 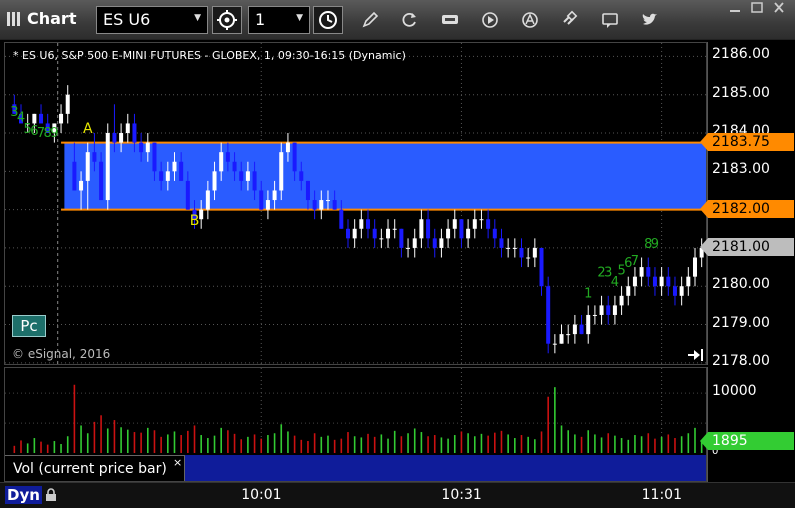 What do you see at coordinates (747, 424) in the screenshot?
I see `volume-axis: 10000500001895` at bounding box center [747, 424].